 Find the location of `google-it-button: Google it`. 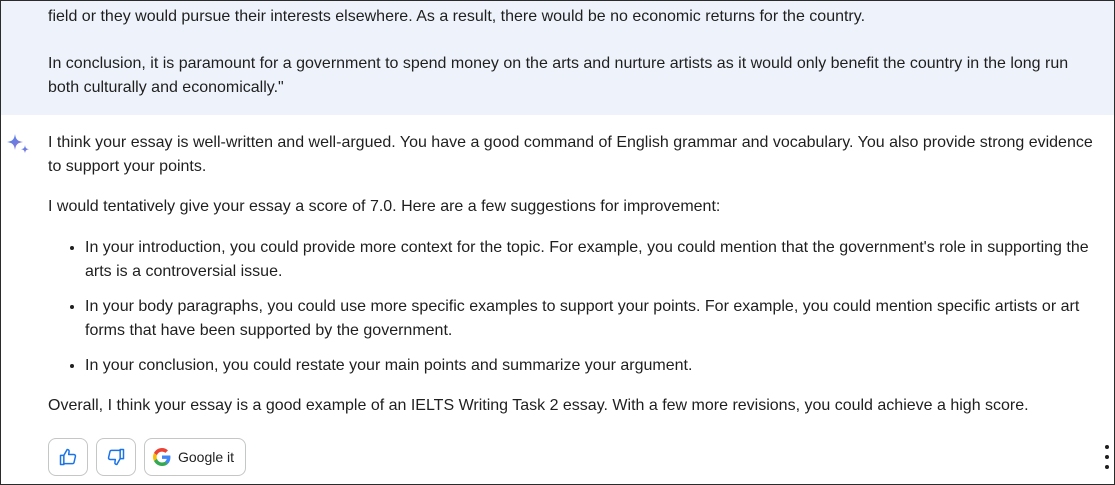

google-it-button: Google it is located at coordinates (195, 457).